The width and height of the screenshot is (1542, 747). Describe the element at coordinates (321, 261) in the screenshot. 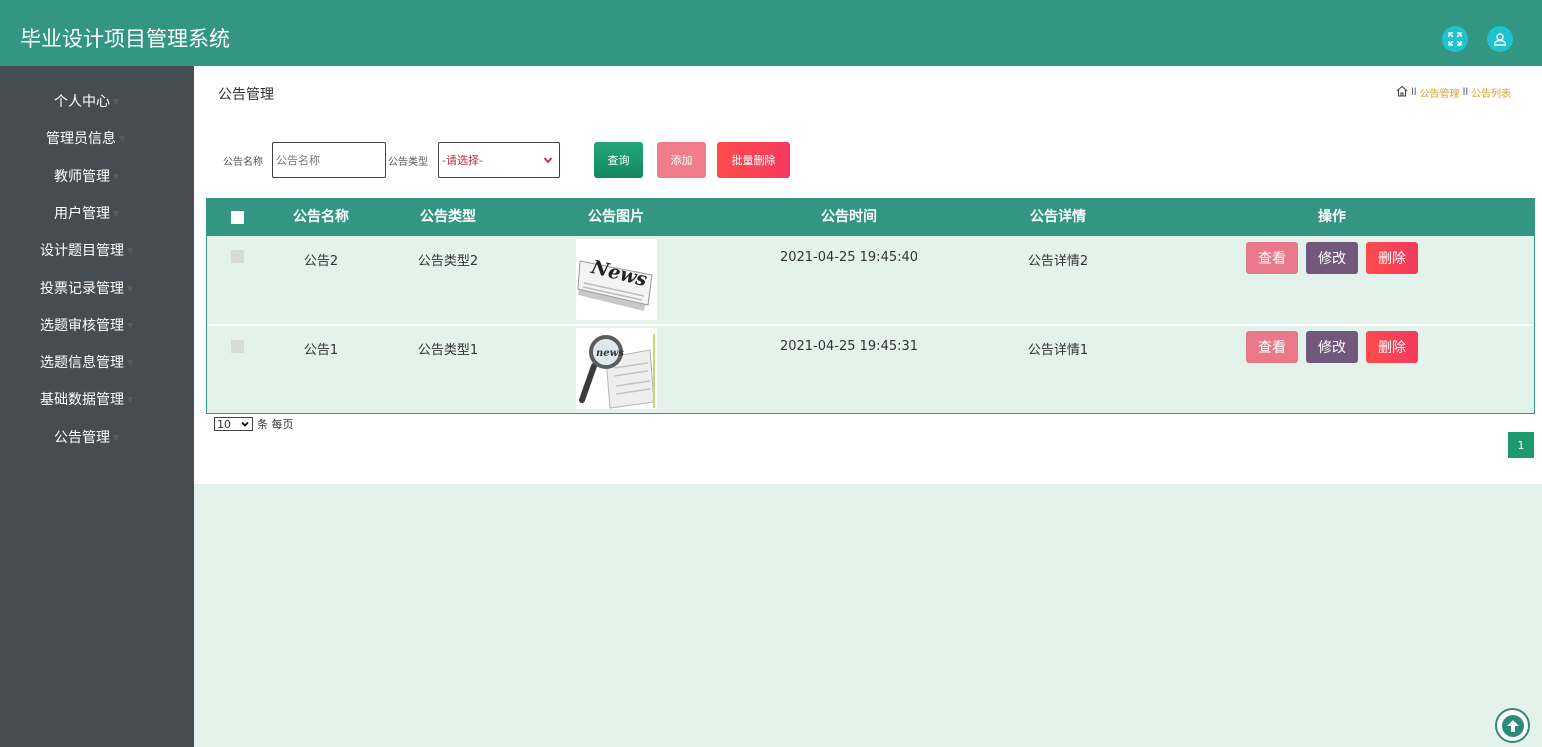

I see `cell-notice-name: 公告2` at that location.